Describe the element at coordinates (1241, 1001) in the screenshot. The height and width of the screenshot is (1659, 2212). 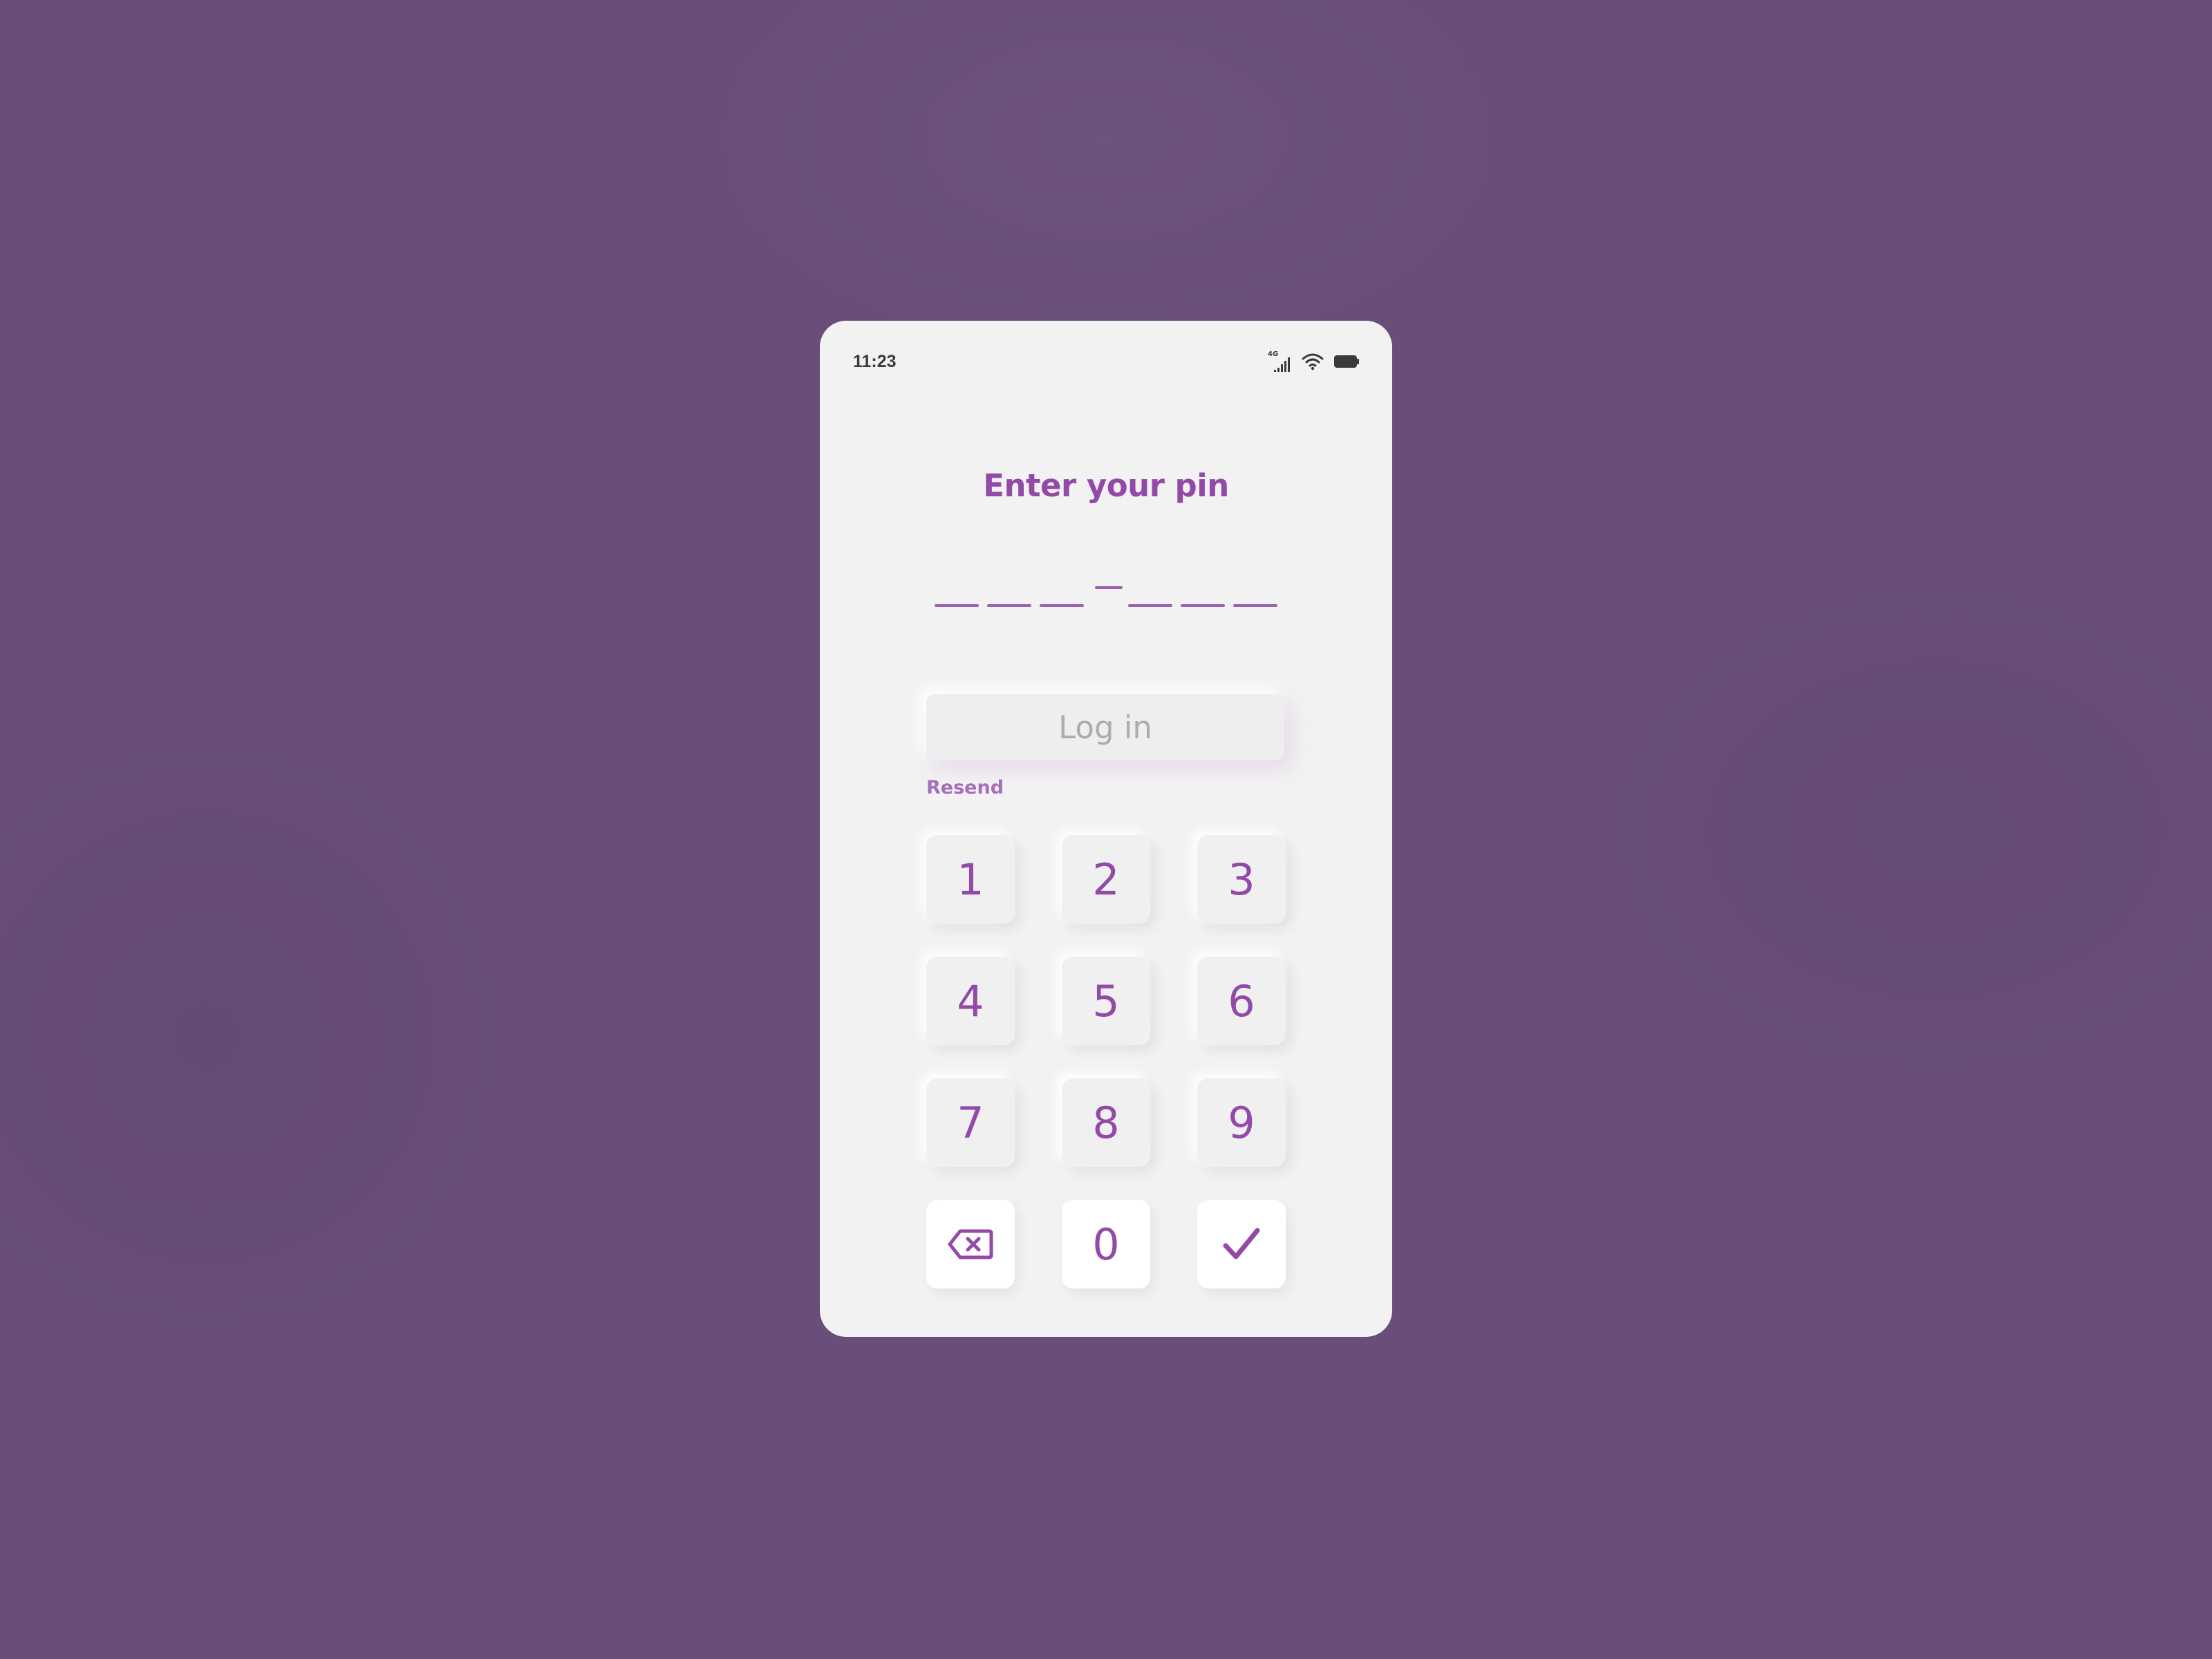
I see `key-6: 6` at that location.